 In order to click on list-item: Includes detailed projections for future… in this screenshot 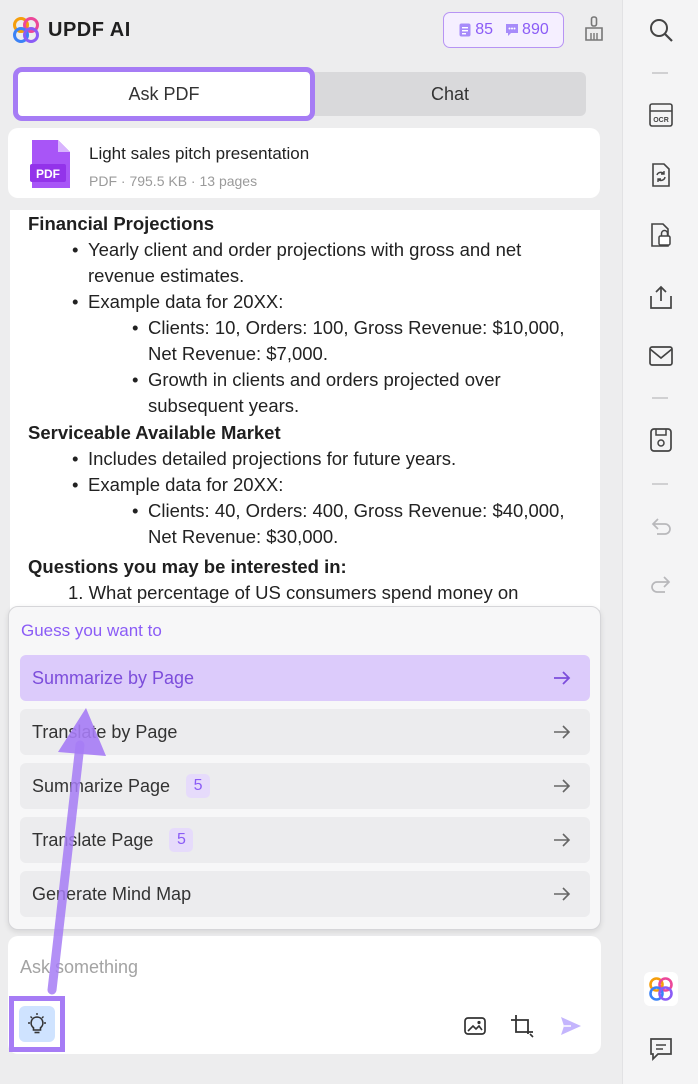, I will do `click(305, 459)`.